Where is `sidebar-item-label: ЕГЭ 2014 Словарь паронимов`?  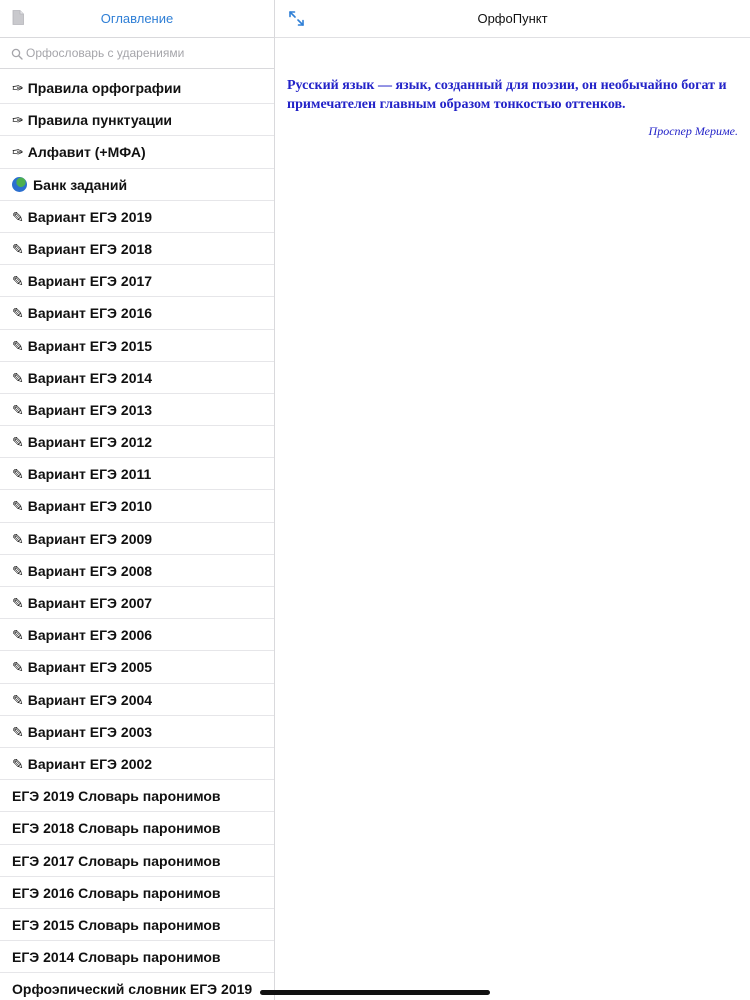 sidebar-item-label: ЕГЭ 2014 Словарь паронимов is located at coordinates (116, 957).